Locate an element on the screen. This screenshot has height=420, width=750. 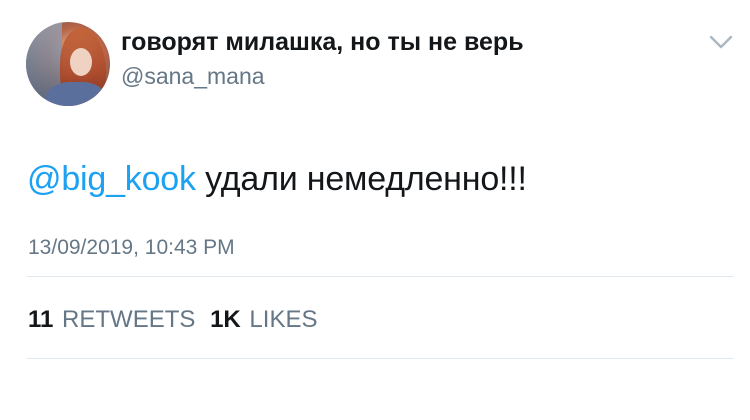
avatar is located at coordinates (68, 64).